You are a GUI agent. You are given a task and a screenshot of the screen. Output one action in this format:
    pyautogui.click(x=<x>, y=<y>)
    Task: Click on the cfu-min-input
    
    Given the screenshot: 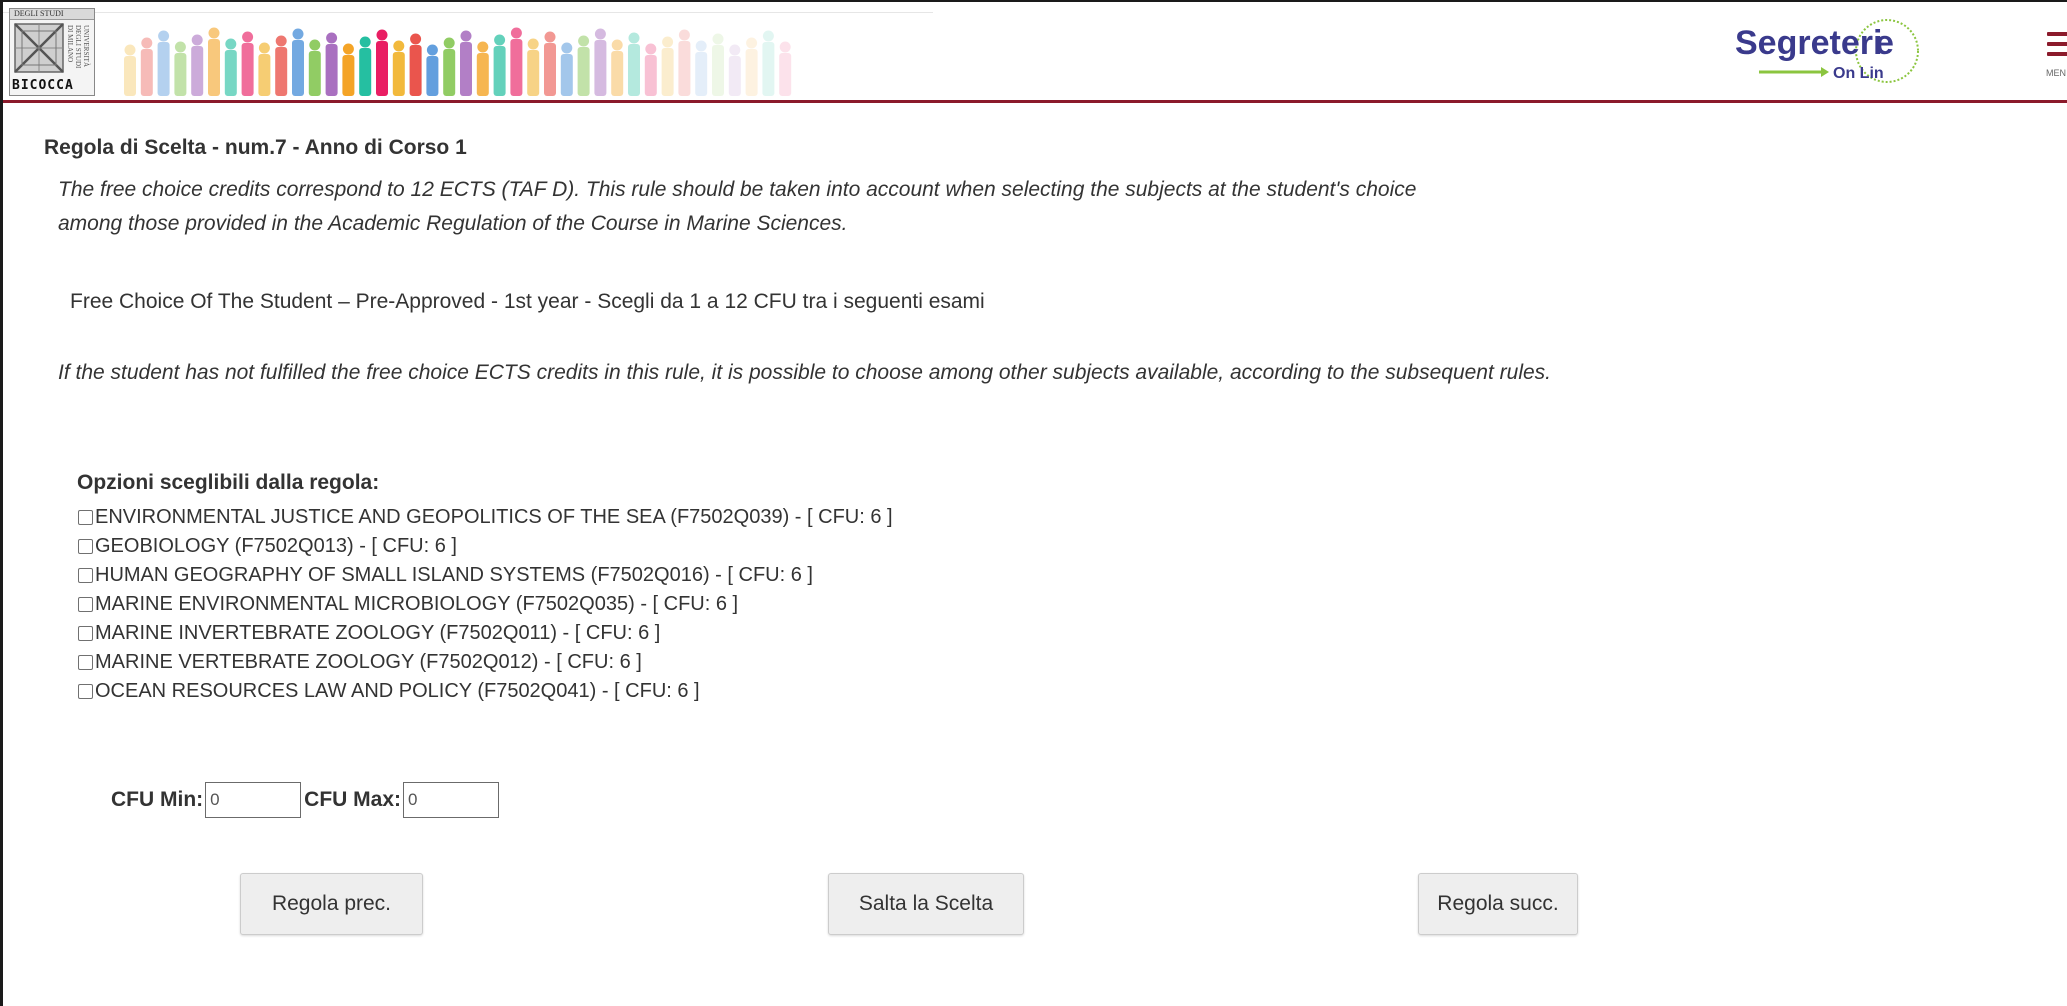 What is the action you would take?
    pyautogui.click(x=253, y=800)
    